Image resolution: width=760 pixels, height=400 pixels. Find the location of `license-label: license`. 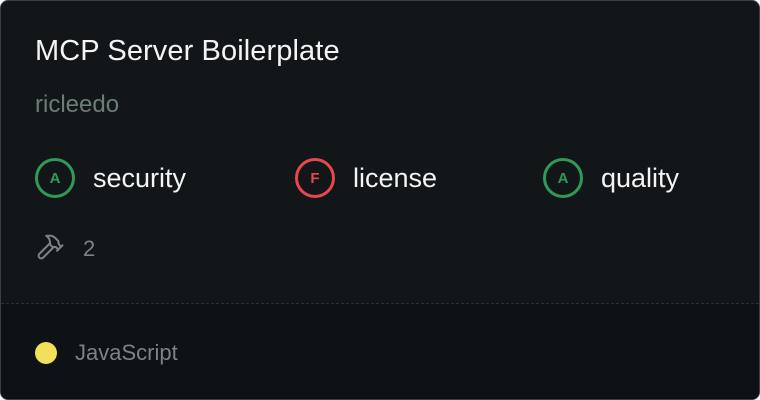

license-label: license is located at coordinates (395, 177).